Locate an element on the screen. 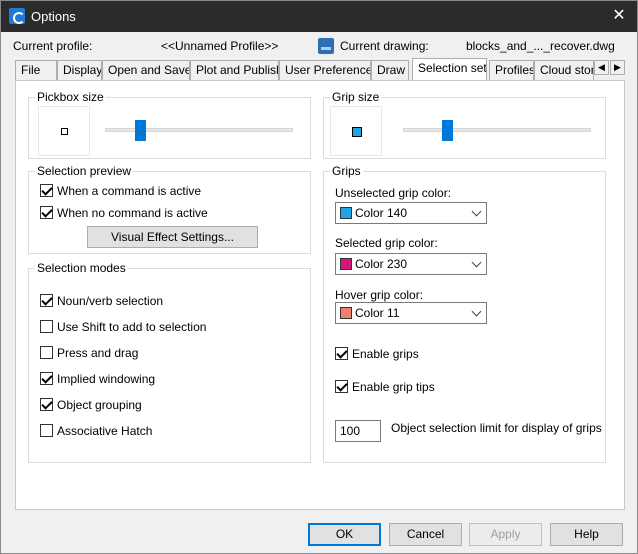 The width and height of the screenshot is (638, 554). tab-label: Plot and Publish is located at coordinates (237, 70).